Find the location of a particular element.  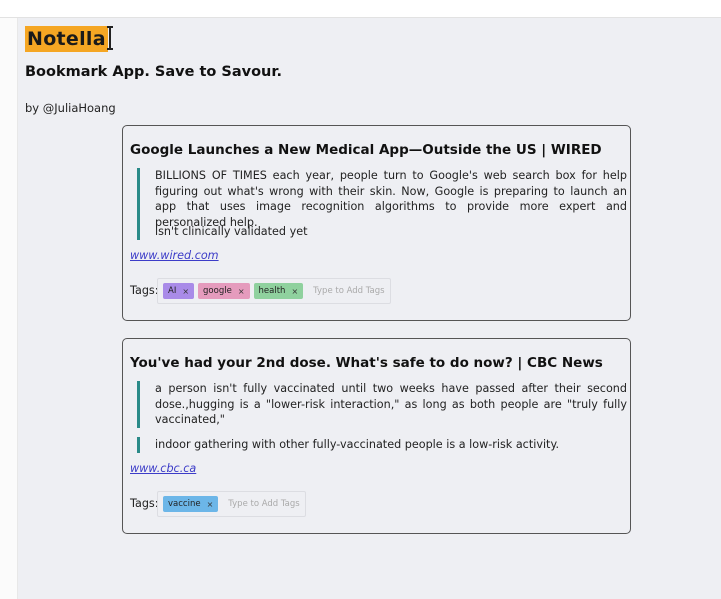

author-byline: by @JuliaHoang is located at coordinates (70, 108).